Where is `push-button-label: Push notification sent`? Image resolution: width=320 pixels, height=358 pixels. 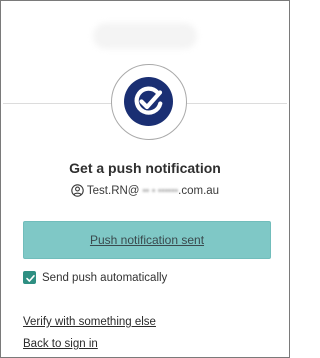
push-button-label: Push notification sent is located at coordinates (147, 240).